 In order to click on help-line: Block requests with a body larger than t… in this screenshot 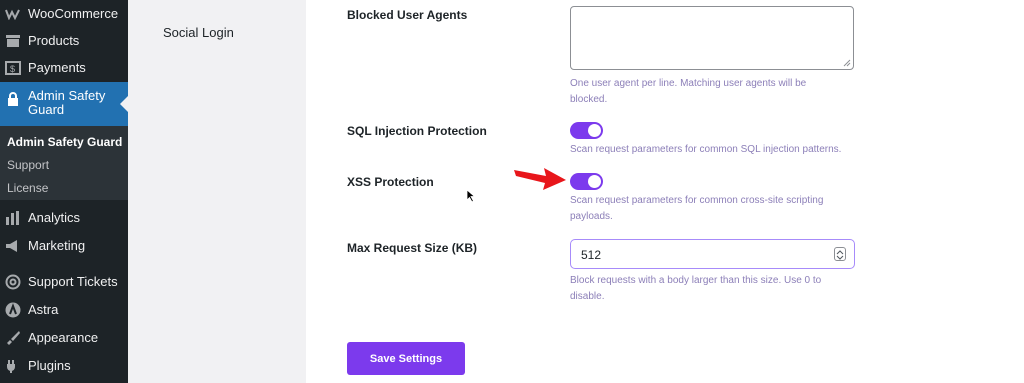, I will do `click(696, 280)`.